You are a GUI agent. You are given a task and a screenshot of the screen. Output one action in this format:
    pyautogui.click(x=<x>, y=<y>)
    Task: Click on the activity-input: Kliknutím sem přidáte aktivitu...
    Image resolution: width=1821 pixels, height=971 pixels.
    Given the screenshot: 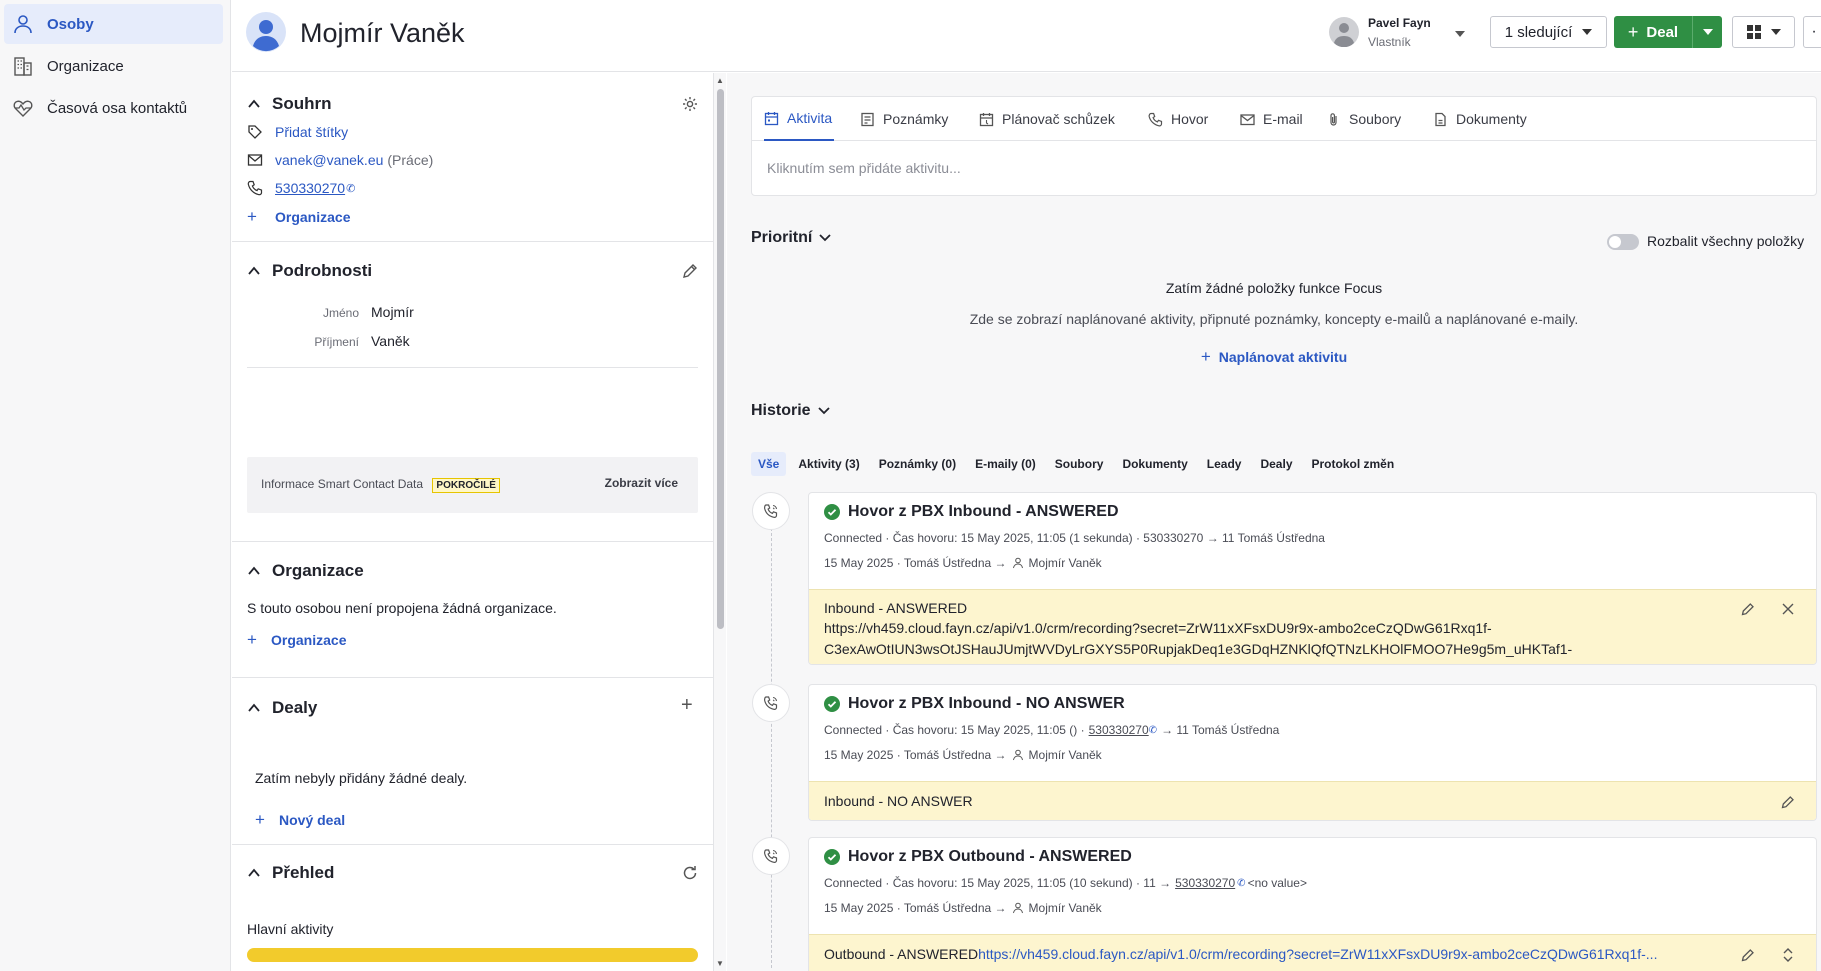 What is the action you would take?
    pyautogui.click(x=864, y=168)
    